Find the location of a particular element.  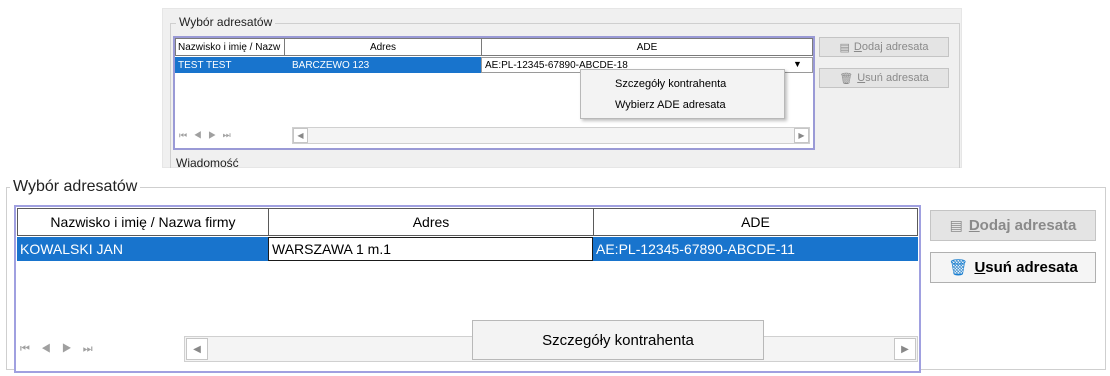

recipients-legend-large: Wybór adresatów is located at coordinates (75, 187).